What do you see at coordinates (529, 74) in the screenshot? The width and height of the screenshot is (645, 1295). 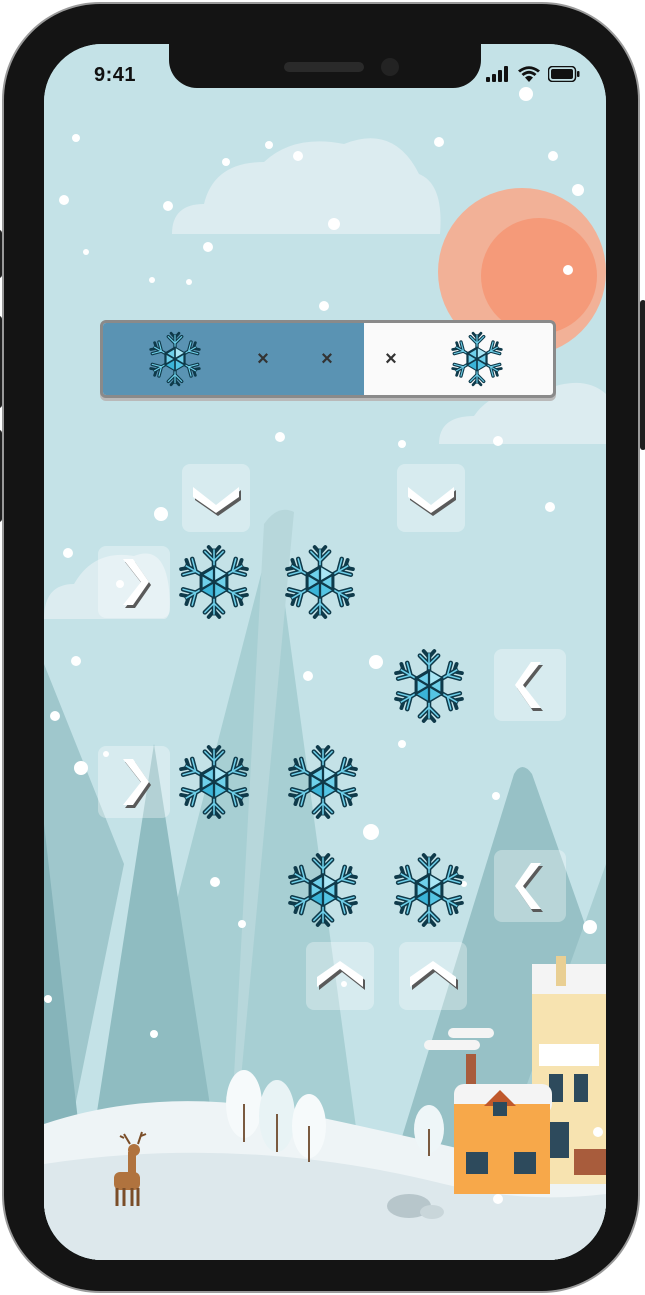 I see `wifi-icon` at bounding box center [529, 74].